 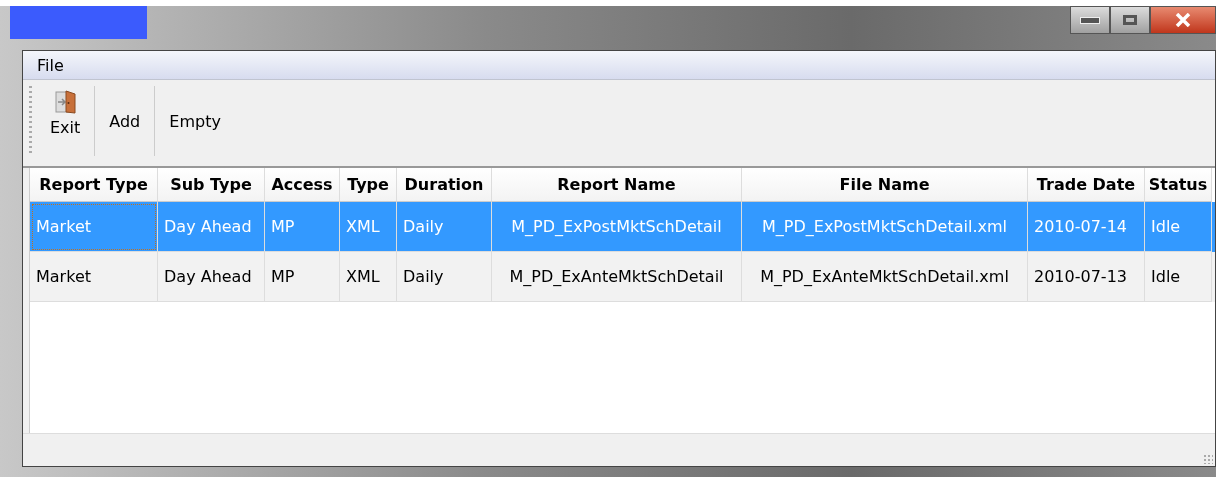 What do you see at coordinates (1086, 277) in the screenshot?
I see `table-cell: 2010-07-13` at bounding box center [1086, 277].